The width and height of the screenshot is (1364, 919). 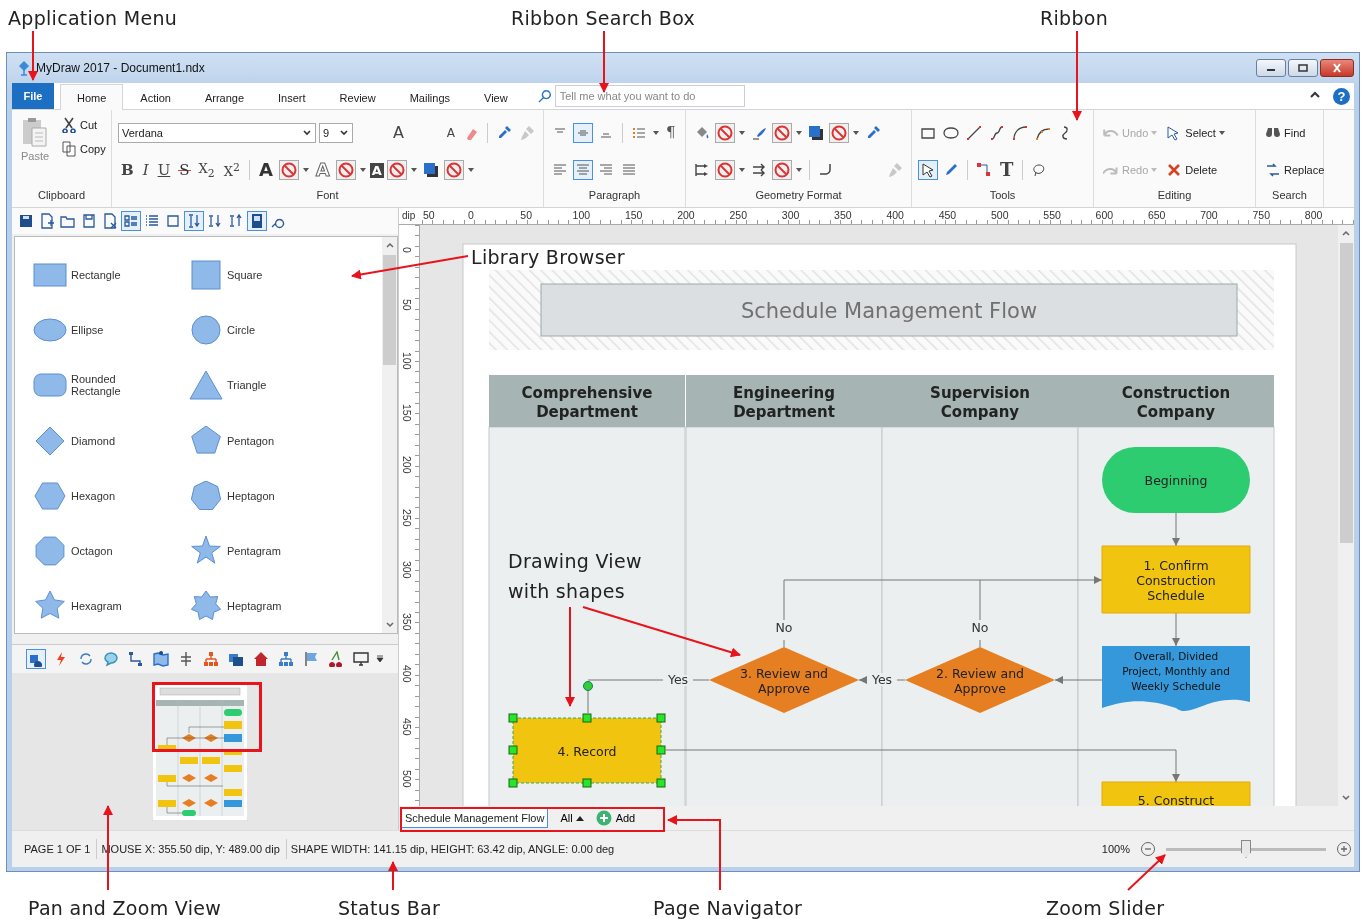 What do you see at coordinates (450, 132) in the screenshot?
I see `shrink-font-button: A` at bounding box center [450, 132].